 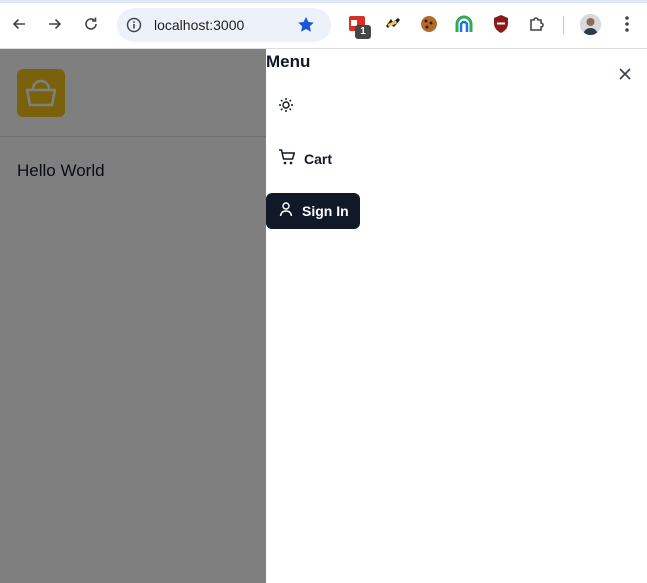 I want to click on user-icon, so click(x=286, y=211).